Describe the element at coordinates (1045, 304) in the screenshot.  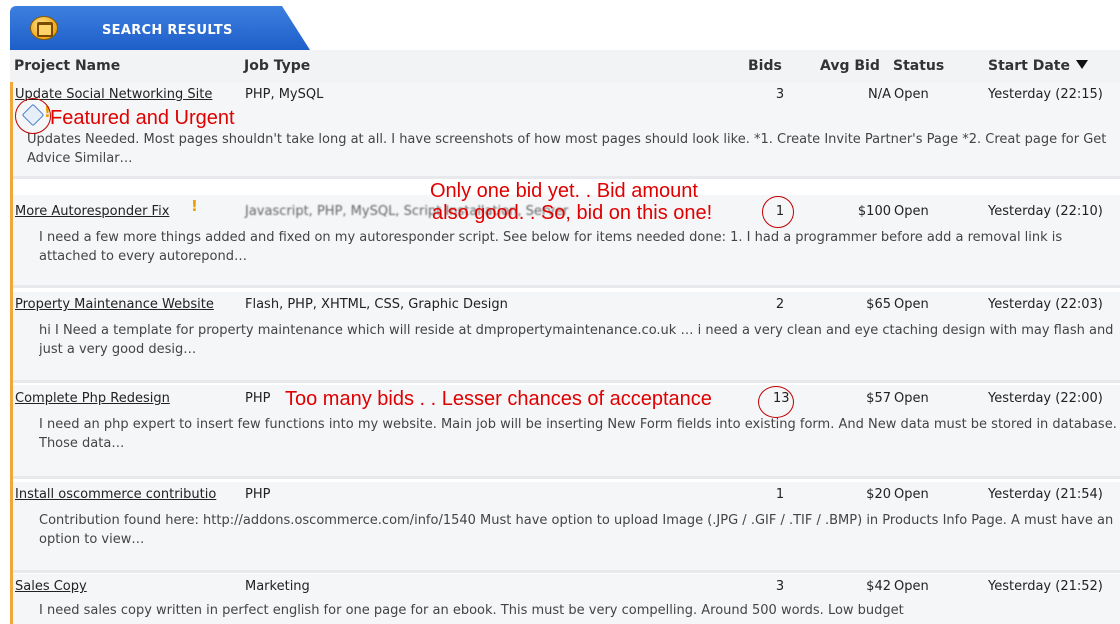
I see `start-date: Yesterday (22:03)` at that location.